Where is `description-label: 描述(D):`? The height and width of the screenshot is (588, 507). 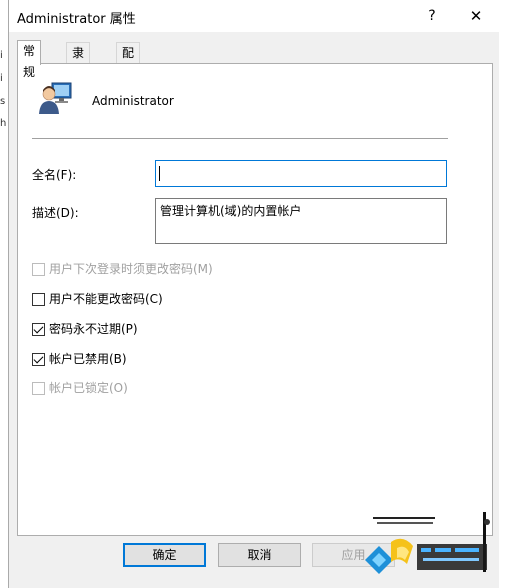
description-label: 描述(D): is located at coordinates (55, 213).